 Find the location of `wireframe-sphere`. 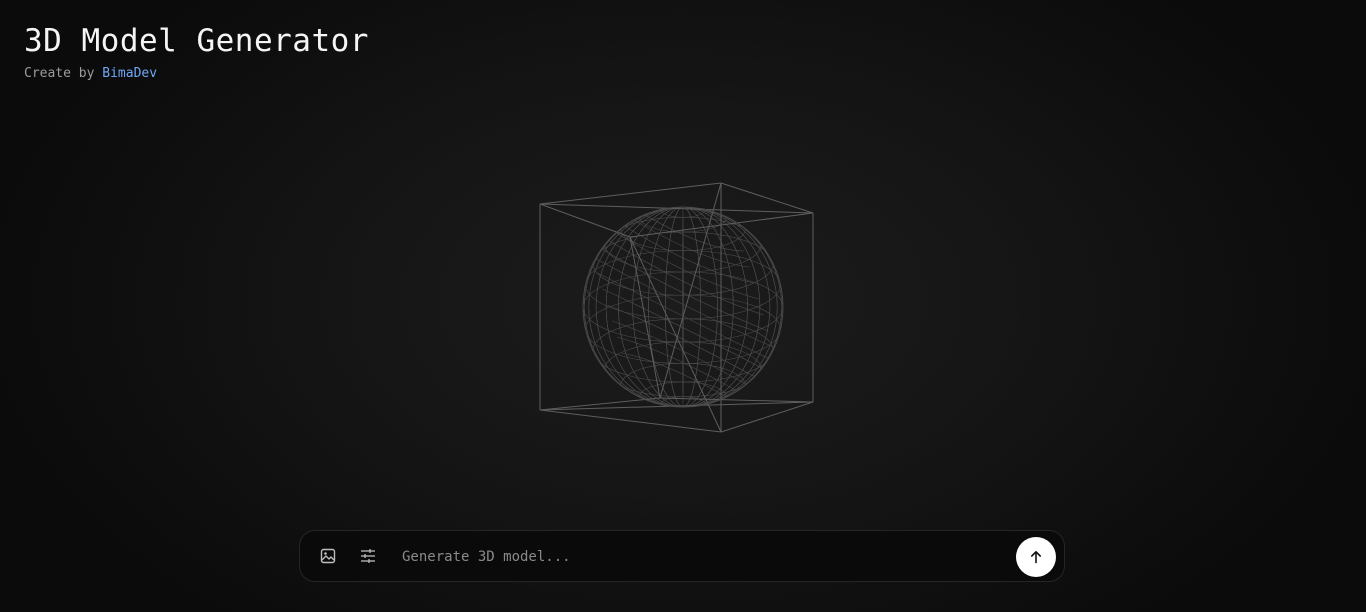

wireframe-sphere is located at coordinates (683, 307).